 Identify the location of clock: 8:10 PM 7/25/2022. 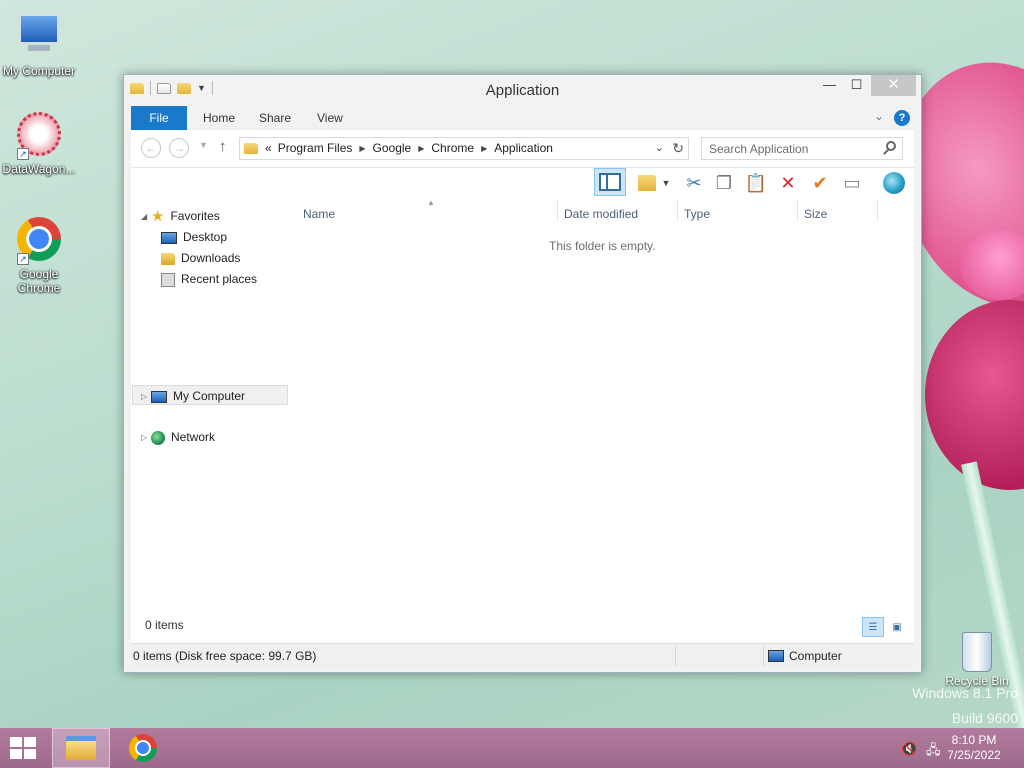
(974, 748).